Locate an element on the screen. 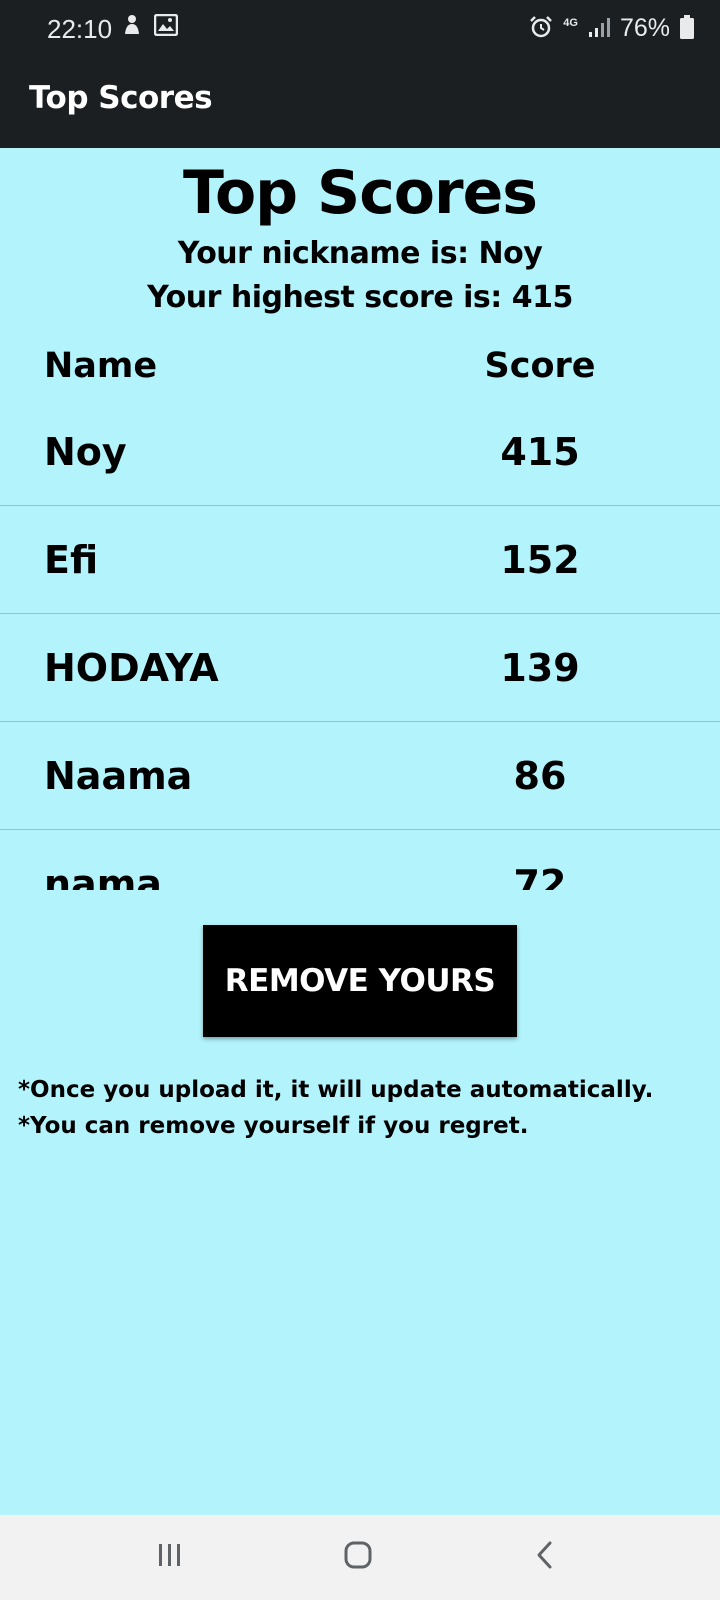  column-header-name: Name is located at coordinates (101, 366).